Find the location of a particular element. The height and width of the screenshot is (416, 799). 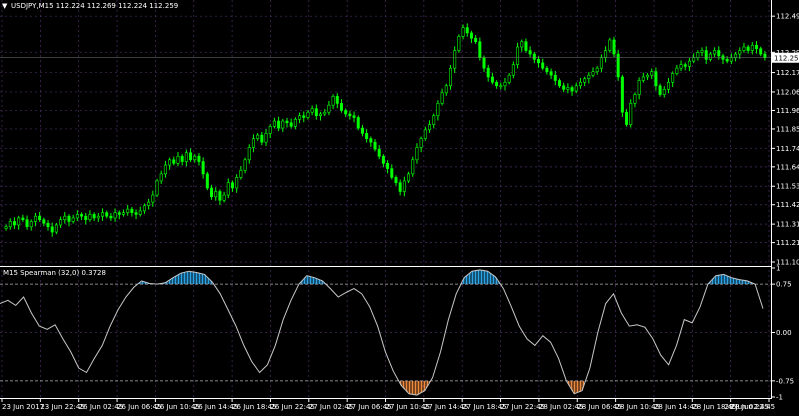

price-label: 111.530 is located at coordinates (787, 187).